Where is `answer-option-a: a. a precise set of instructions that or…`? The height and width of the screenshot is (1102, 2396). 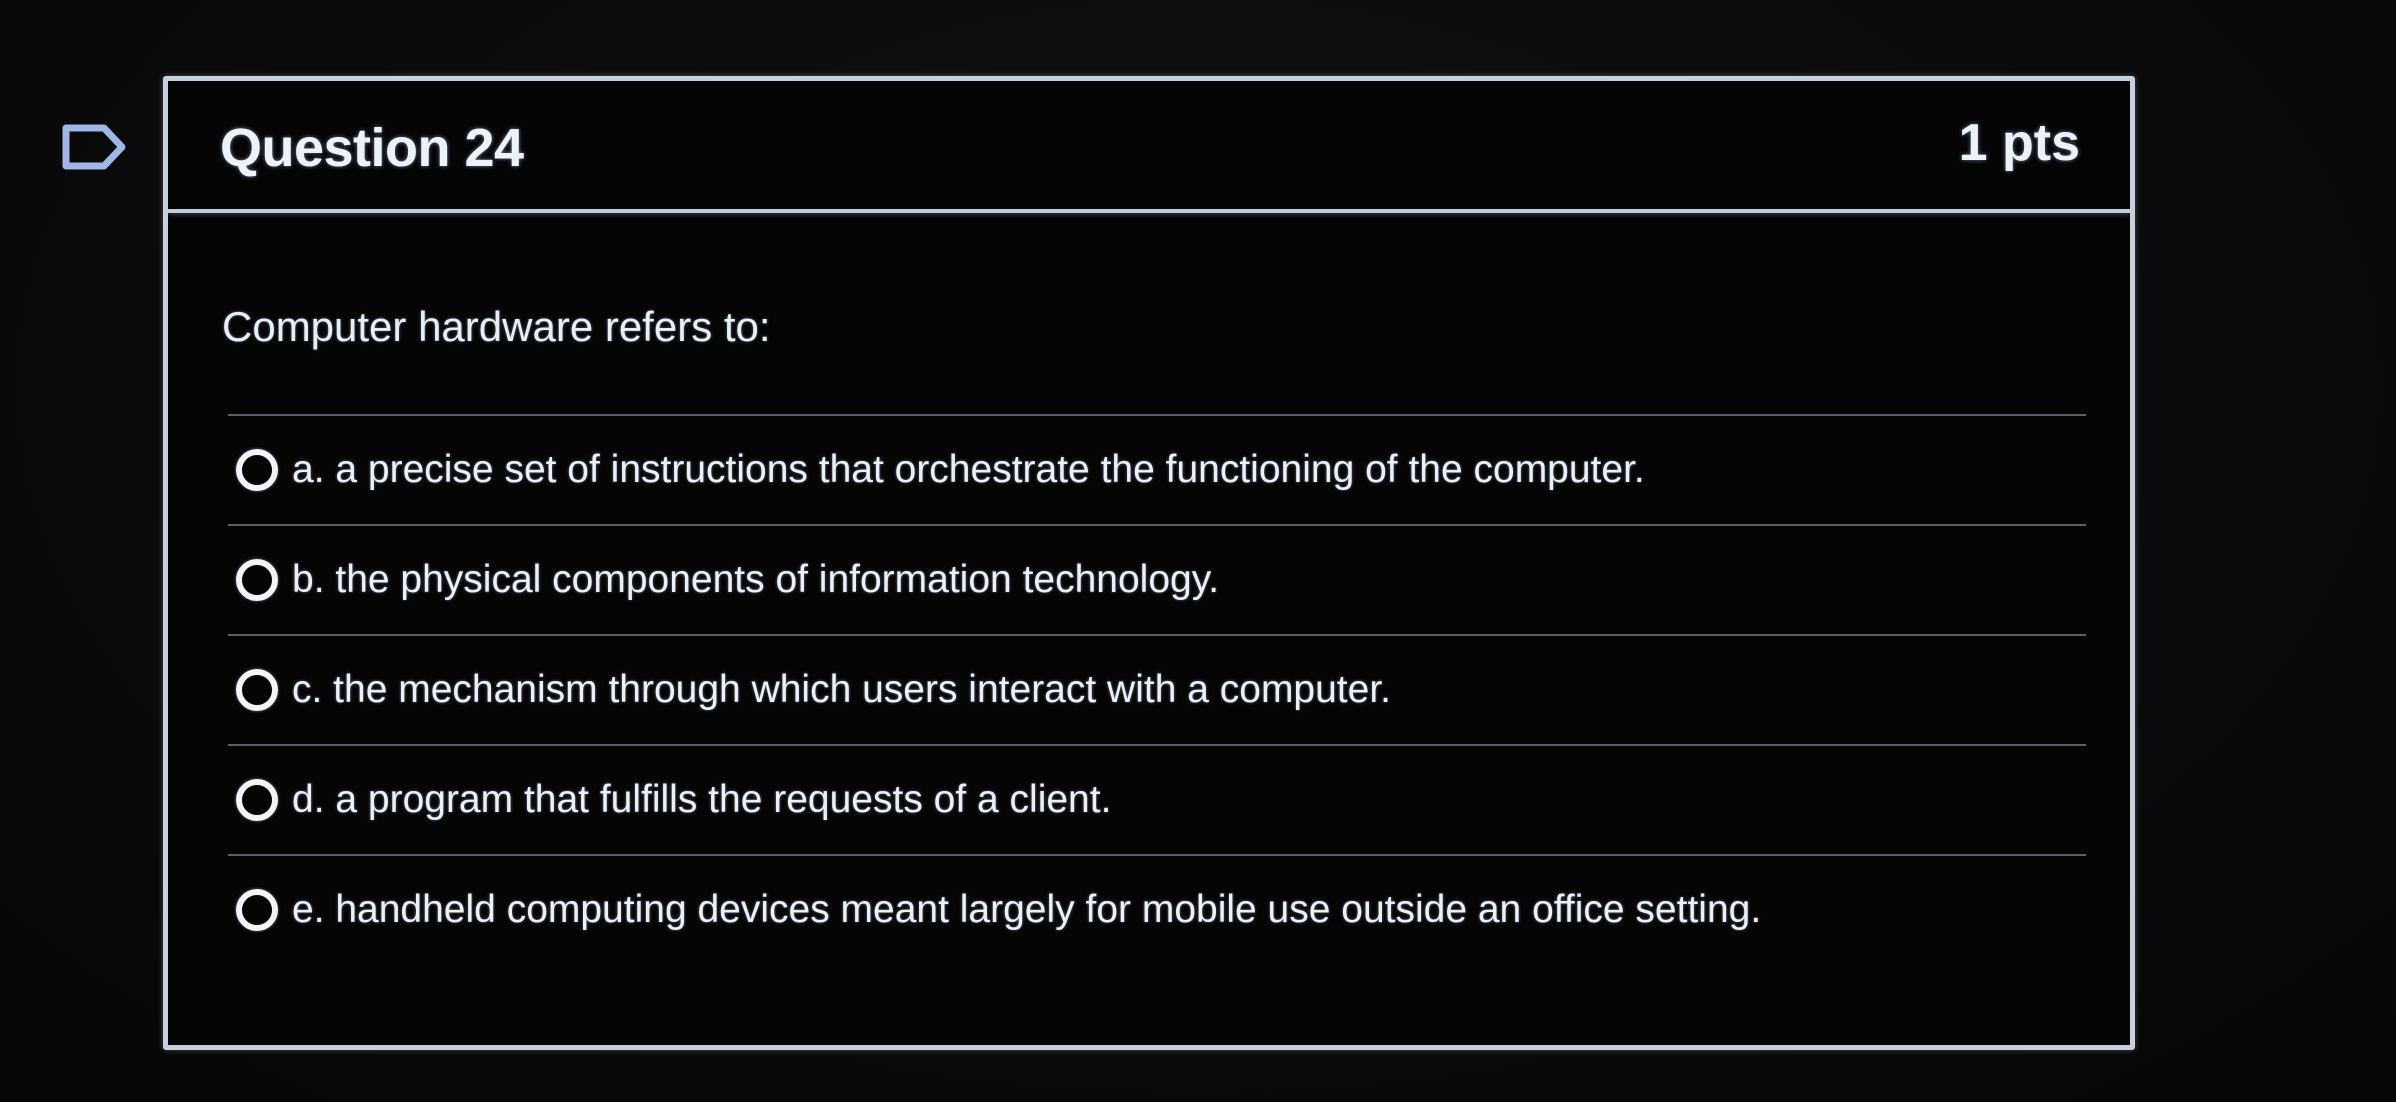 answer-option-a: a. a precise set of instructions that or… is located at coordinates (1157, 469).